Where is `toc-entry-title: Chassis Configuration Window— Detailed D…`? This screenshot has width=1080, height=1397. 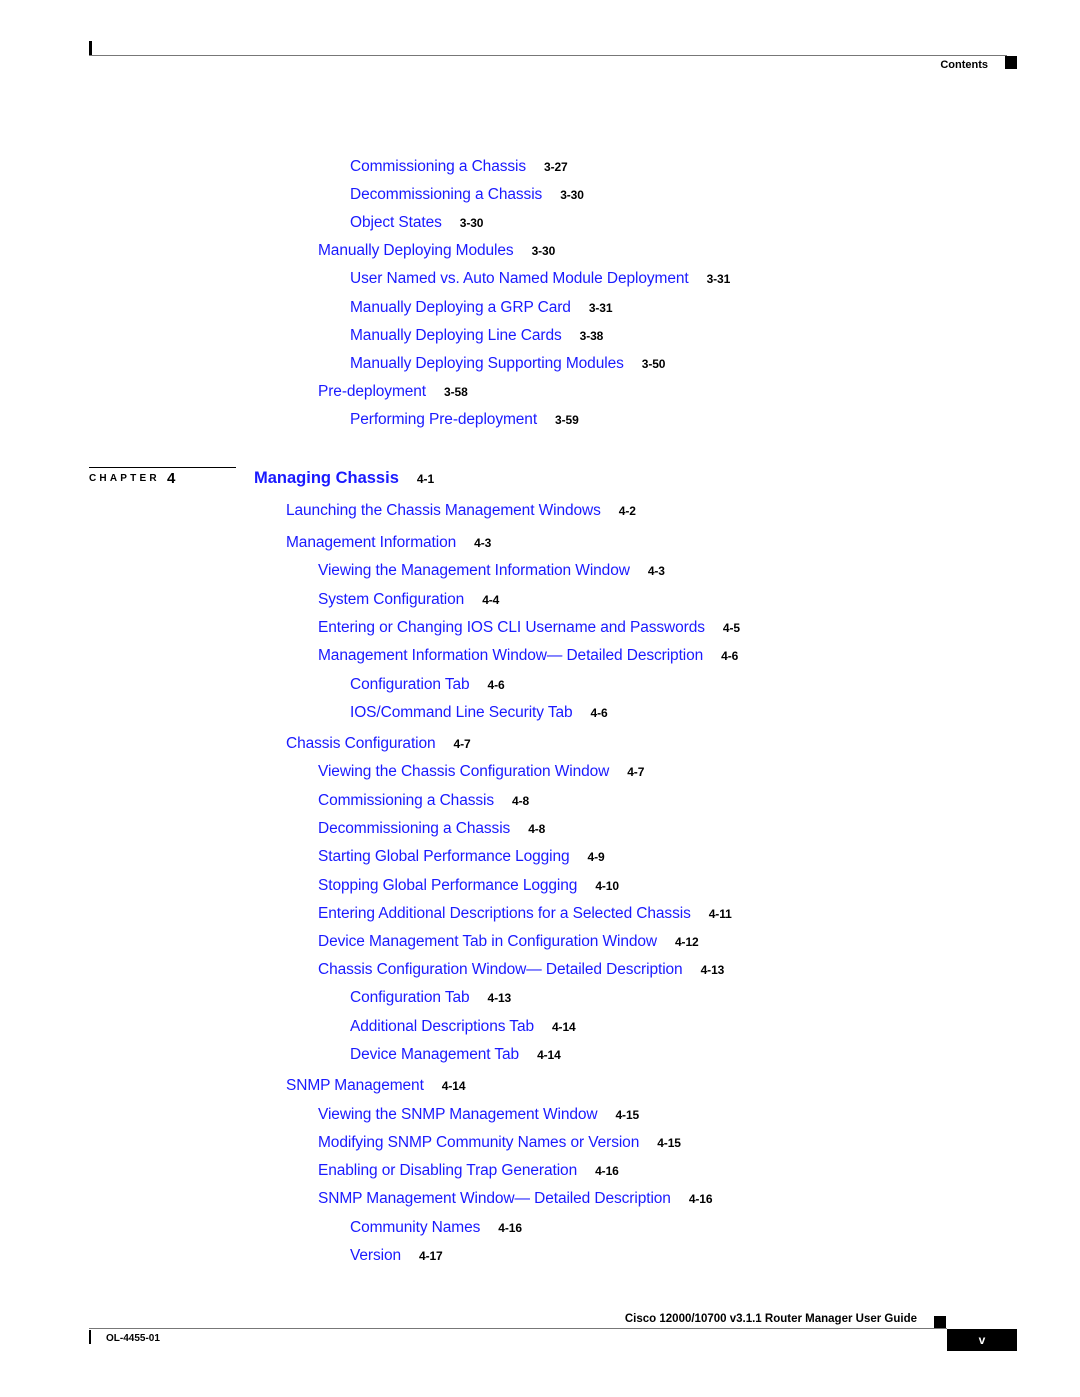
toc-entry-title: Chassis Configuration Window— Detailed D… is located at coordinates (500, 969).